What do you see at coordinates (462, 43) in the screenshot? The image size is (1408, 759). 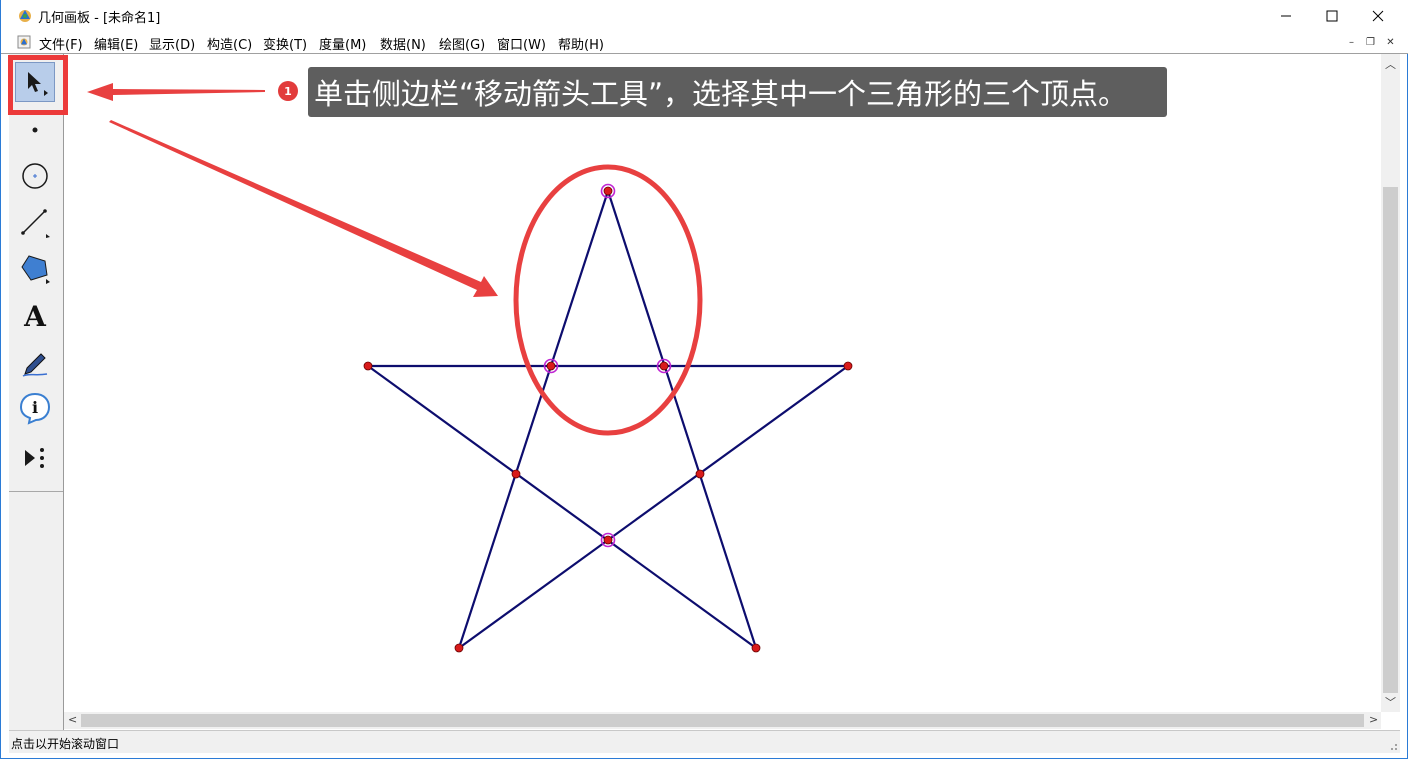 I see `menu-graph: 绘图(G)` at bounding box center [462, 43].